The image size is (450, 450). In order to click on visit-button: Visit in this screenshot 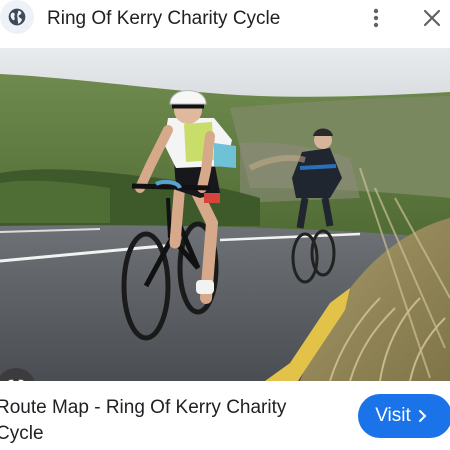, I will do `click(404, 416)`.